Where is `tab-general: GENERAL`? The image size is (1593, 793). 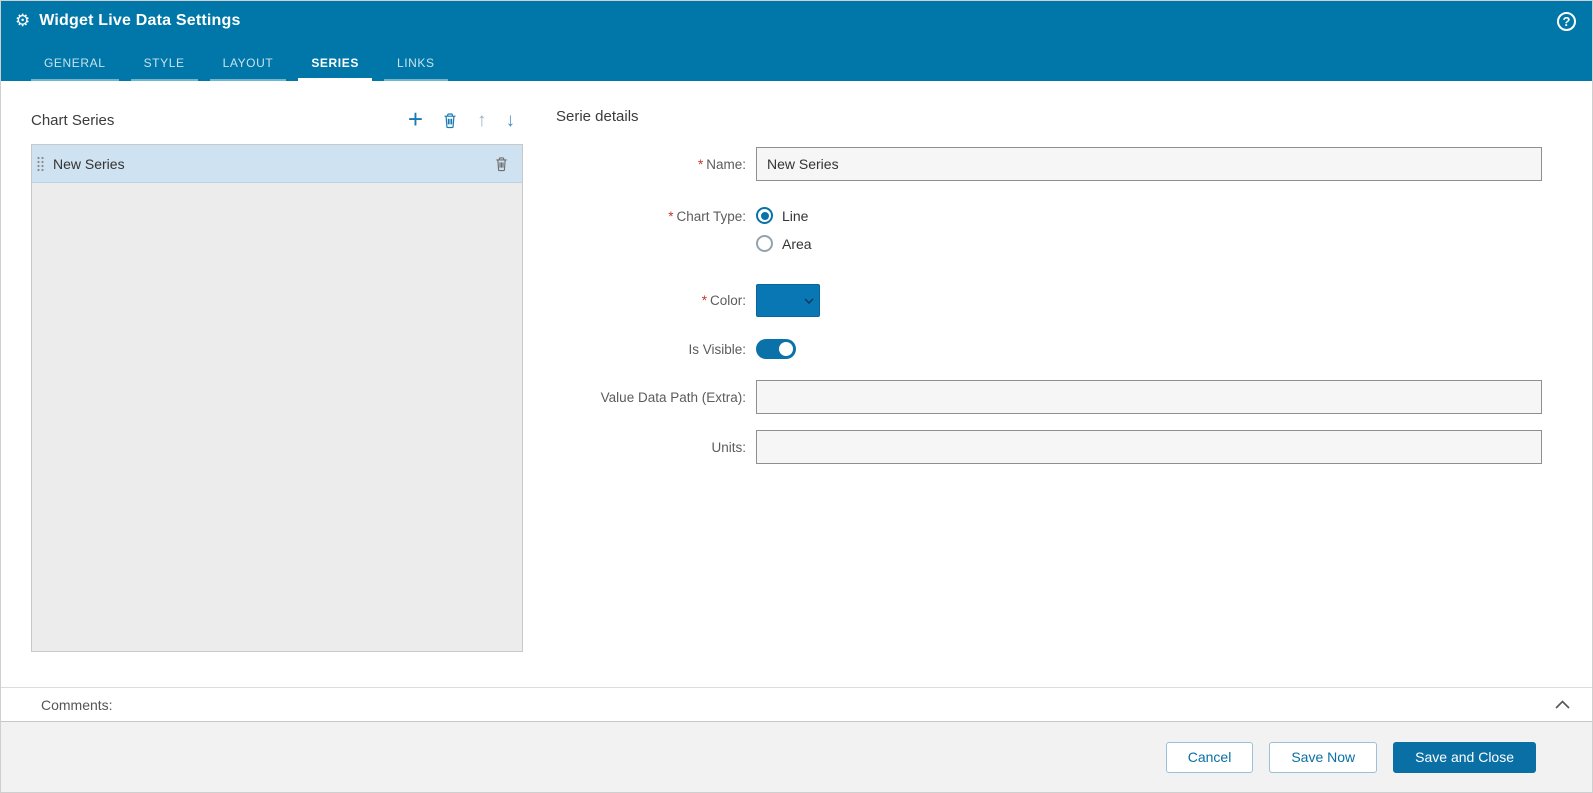 tab-general: GENERAL is located at coordinates (75, 65).